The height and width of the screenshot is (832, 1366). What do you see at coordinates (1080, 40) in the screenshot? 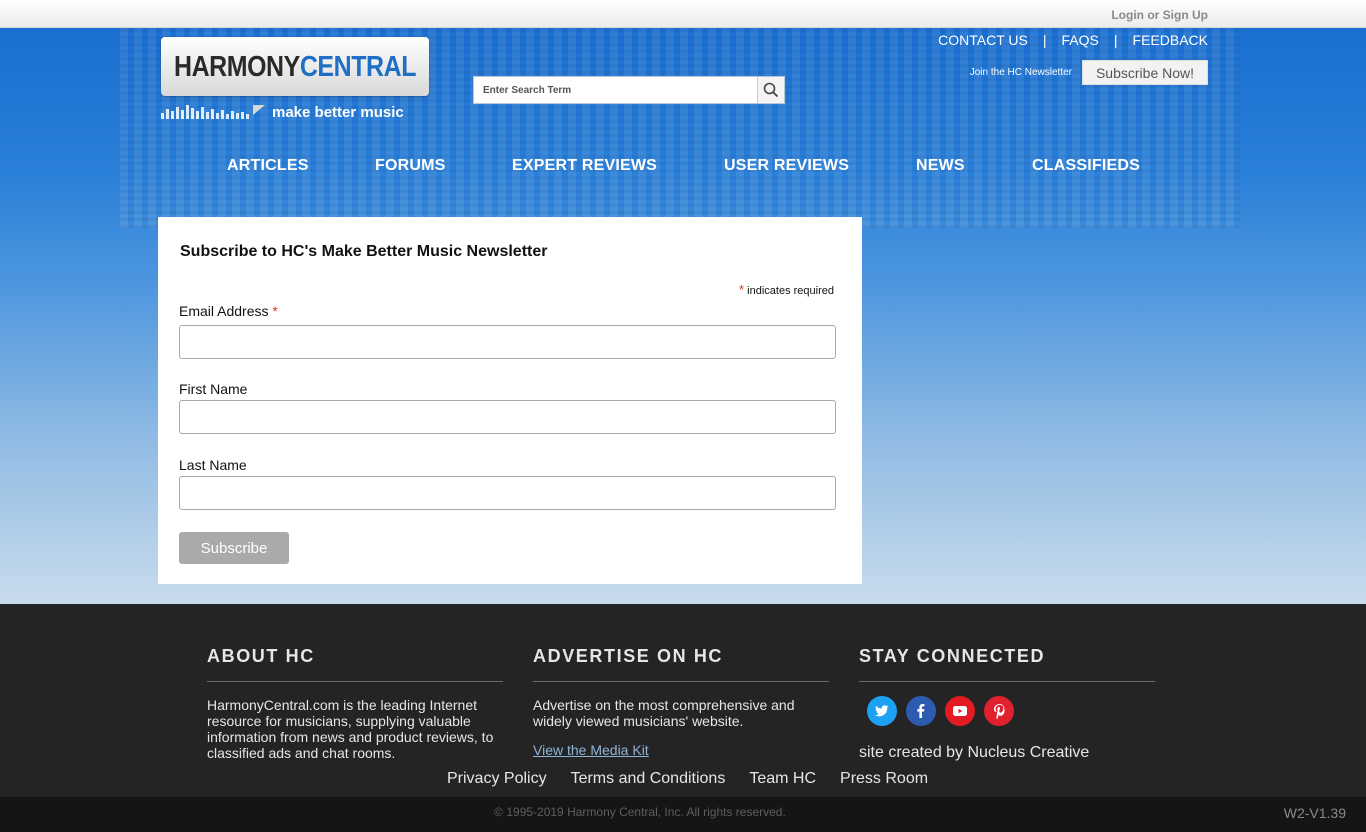
I see `faqs-link: FAQS` at bounding box center [1080, 40].